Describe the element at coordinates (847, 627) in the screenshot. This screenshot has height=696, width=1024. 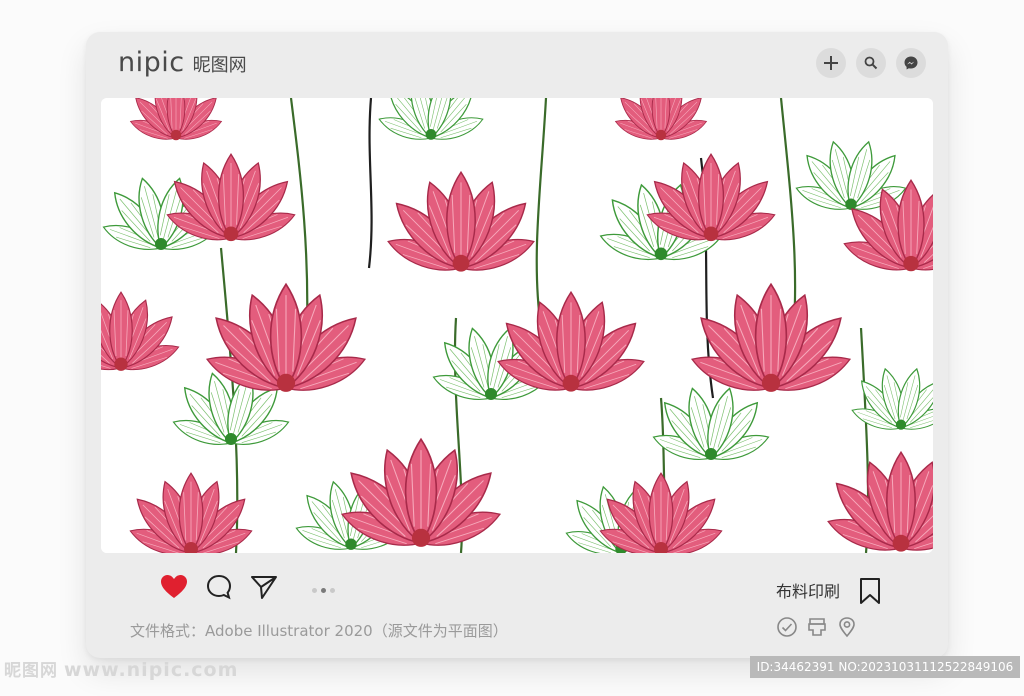
I see `location-pin-icon` at that location.